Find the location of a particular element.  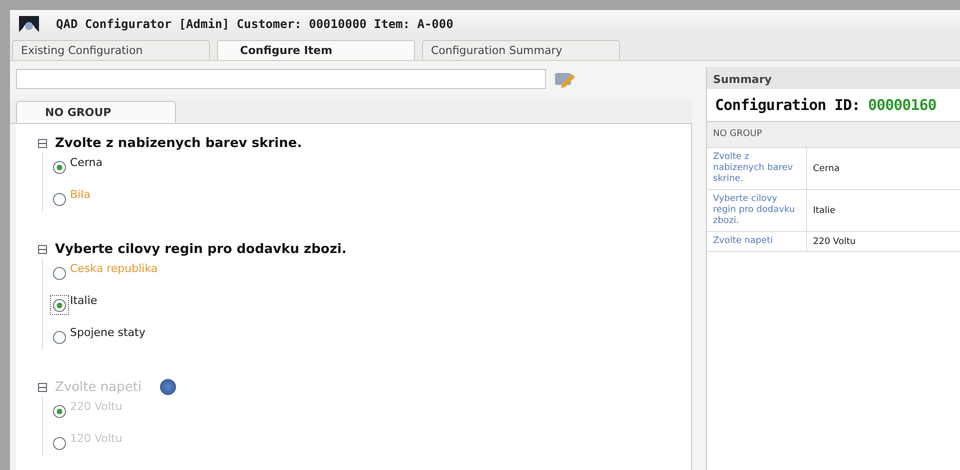

option-label: 220 Voltu is located at coordinates (96, 406).